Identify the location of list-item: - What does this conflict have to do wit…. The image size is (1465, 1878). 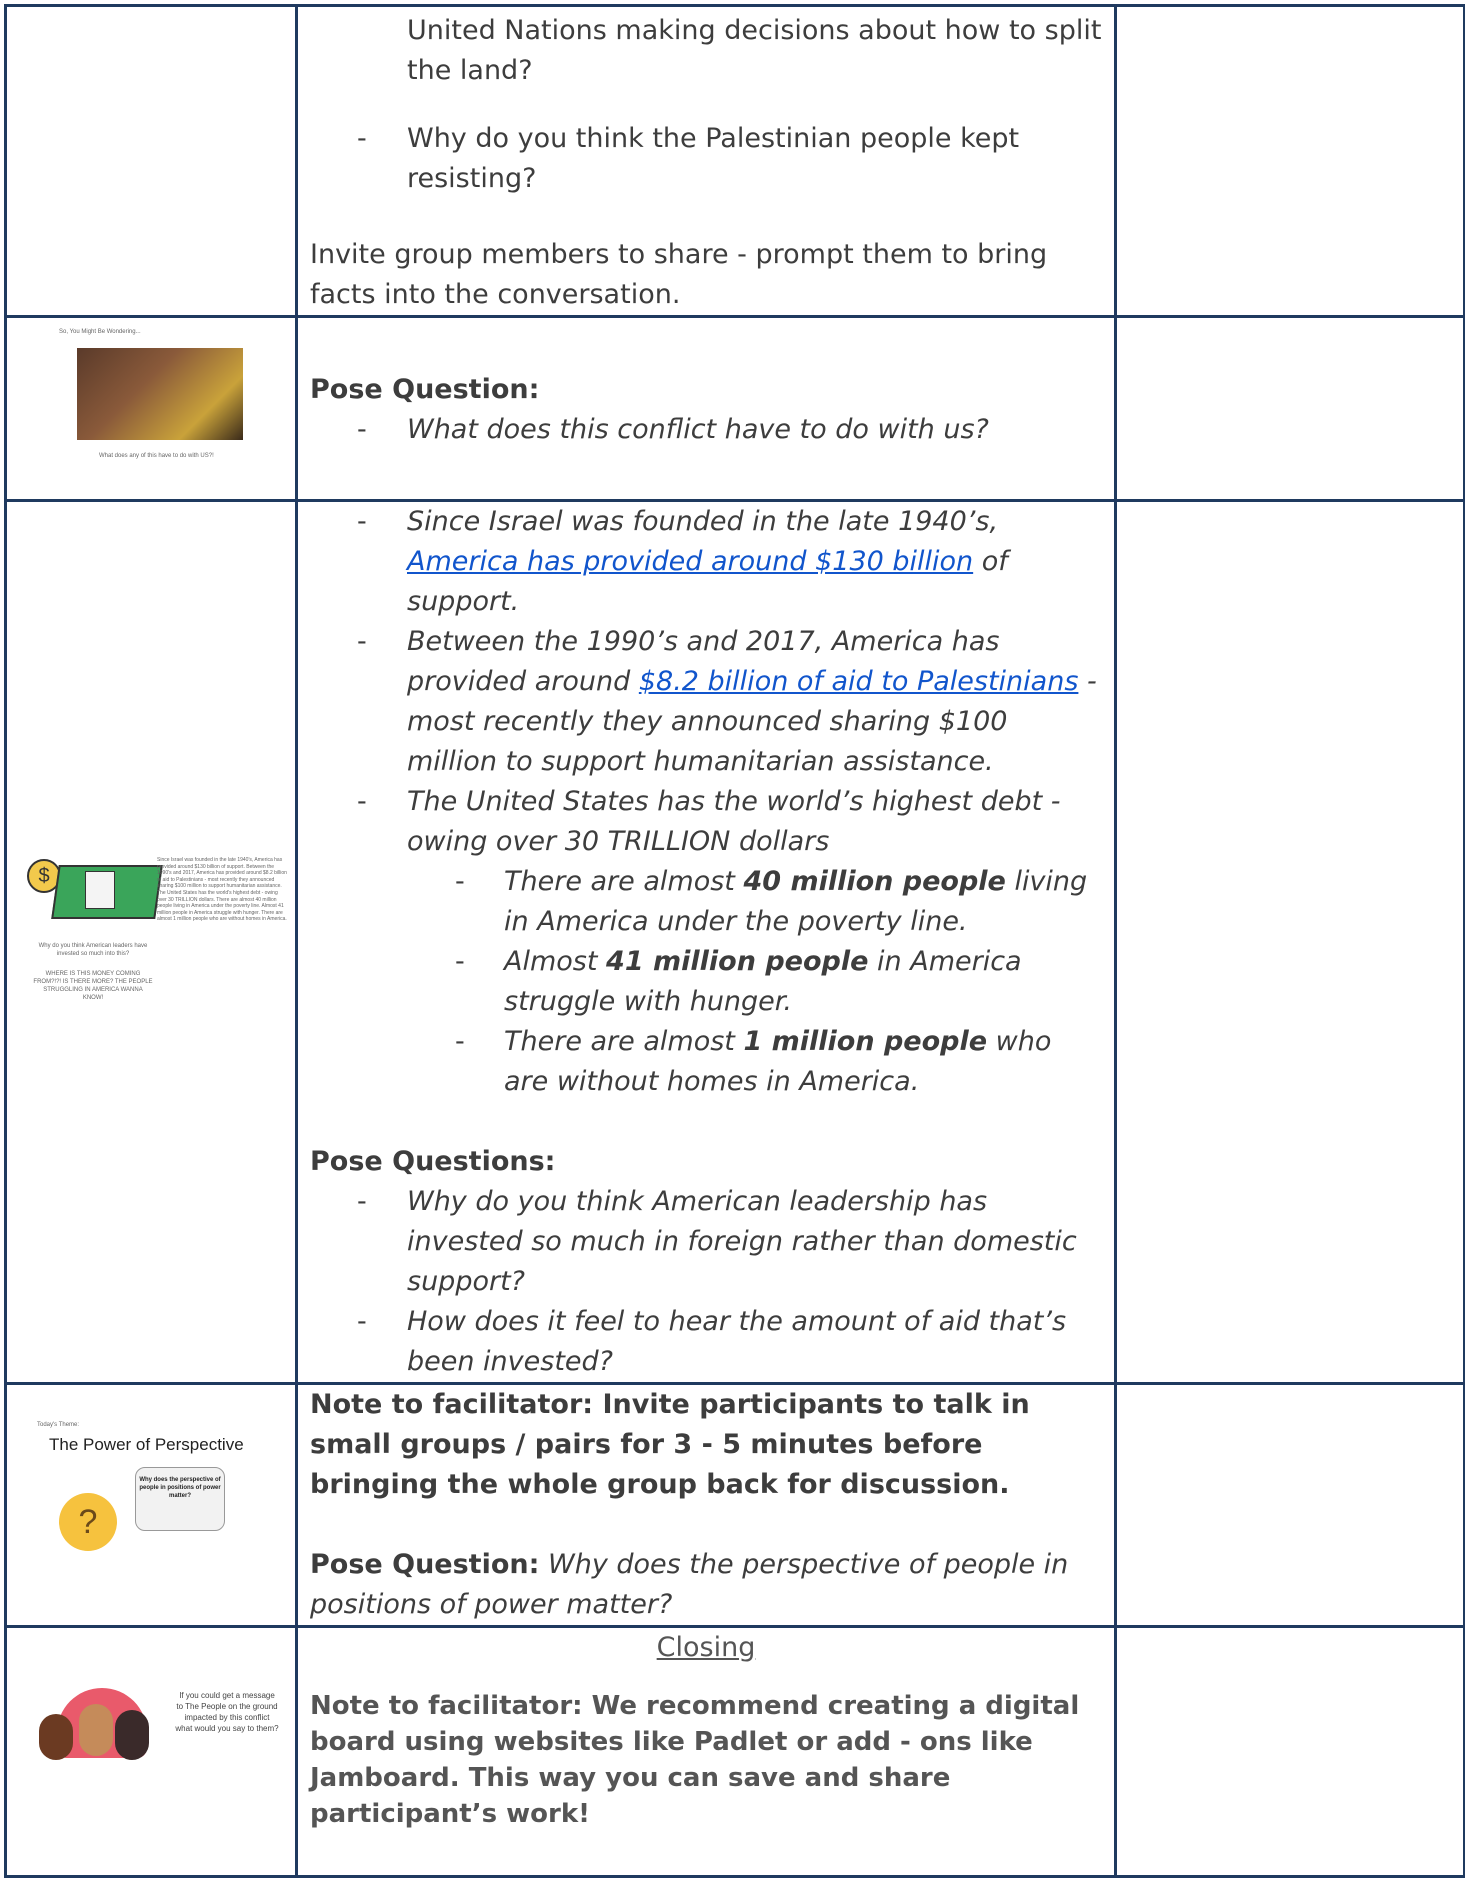
(673, 429).